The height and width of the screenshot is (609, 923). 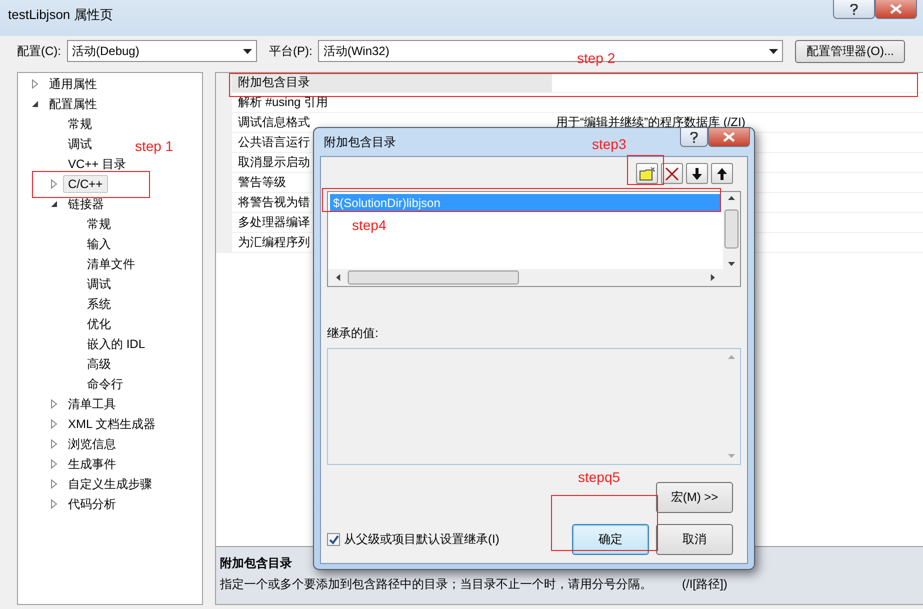 I want to click on down-arrow-icon, so click(x=697, y=174).